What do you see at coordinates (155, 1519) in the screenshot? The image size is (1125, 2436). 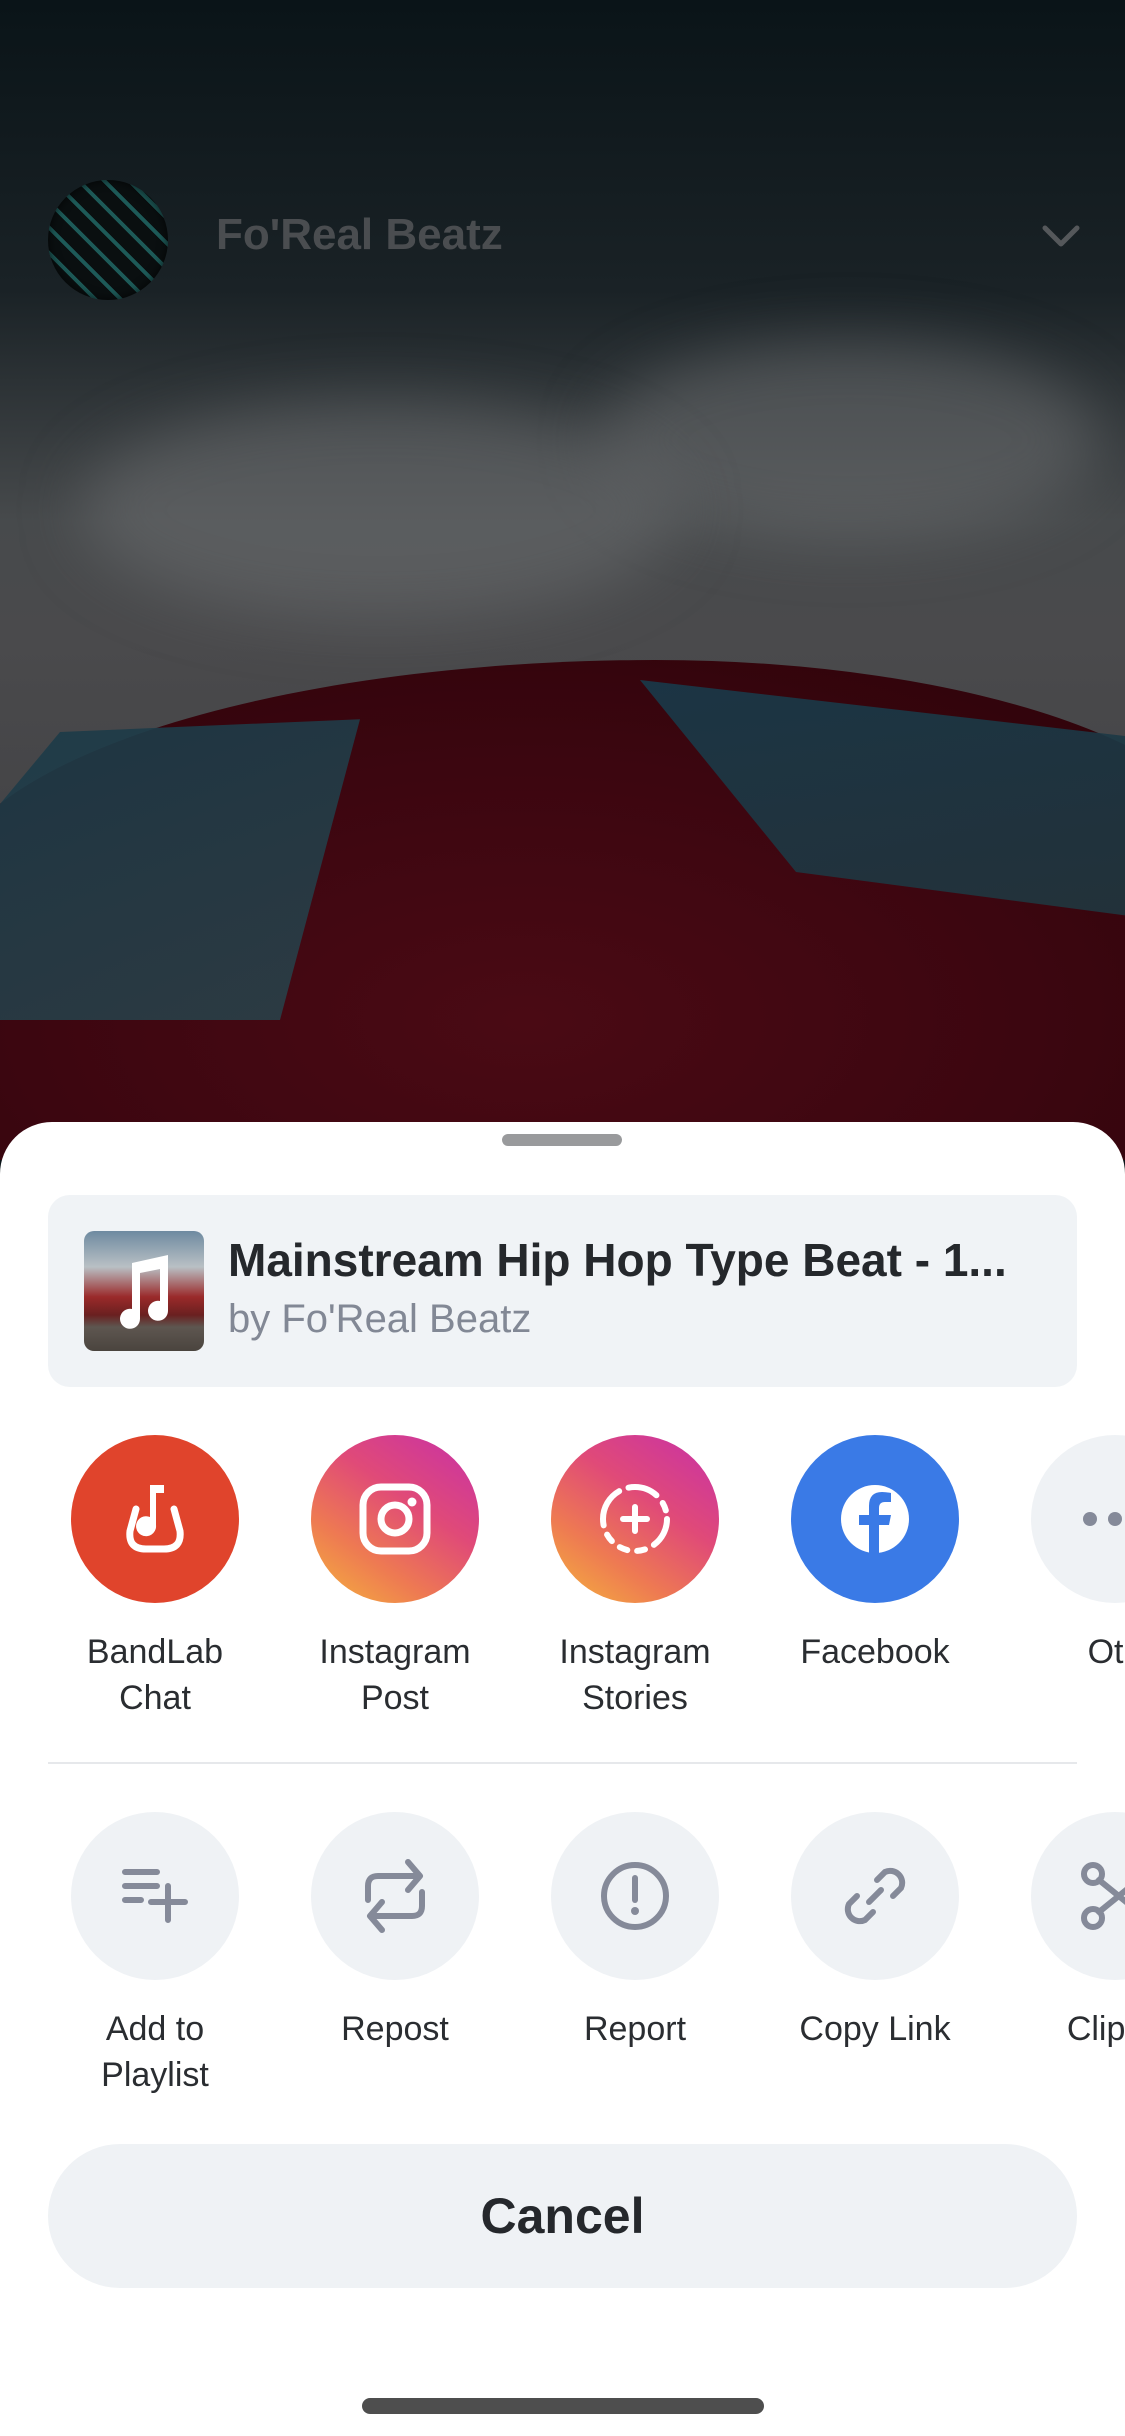 I see `bandlab-icon` at bounding box center [155, 1519].